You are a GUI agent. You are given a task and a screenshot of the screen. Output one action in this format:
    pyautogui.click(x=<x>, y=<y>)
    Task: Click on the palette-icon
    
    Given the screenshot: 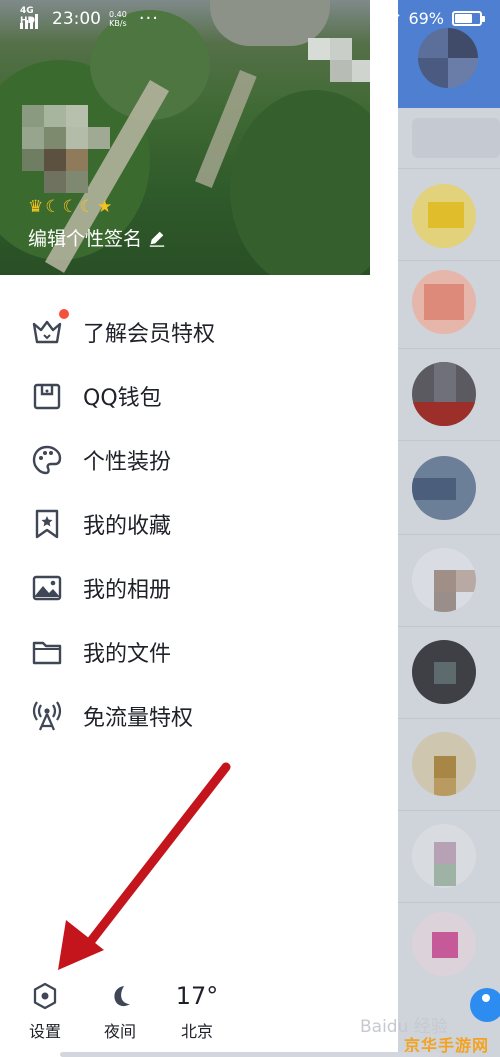 What is the action you would take?
    pyautogui.click(x=47, y=460)
    